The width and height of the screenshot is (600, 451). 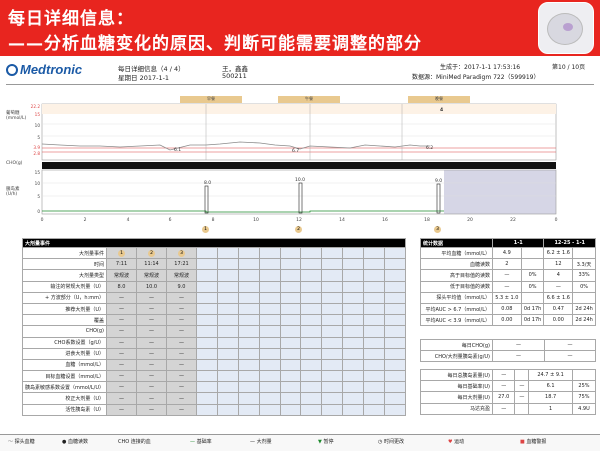 What do you see at coordinates (201, 442) in the screenshot?
I see `legend-basal: — 基础率` at bounding box center [201, 442].